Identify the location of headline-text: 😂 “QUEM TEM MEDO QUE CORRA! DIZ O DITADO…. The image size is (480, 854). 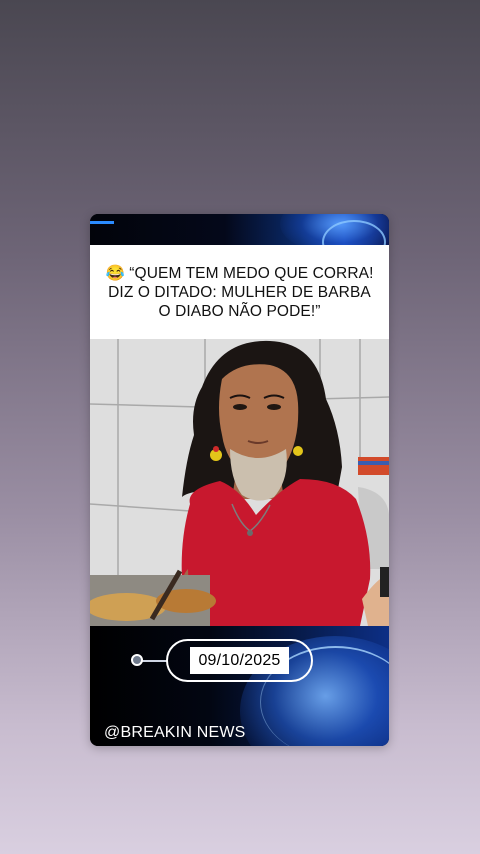
(239, 292).